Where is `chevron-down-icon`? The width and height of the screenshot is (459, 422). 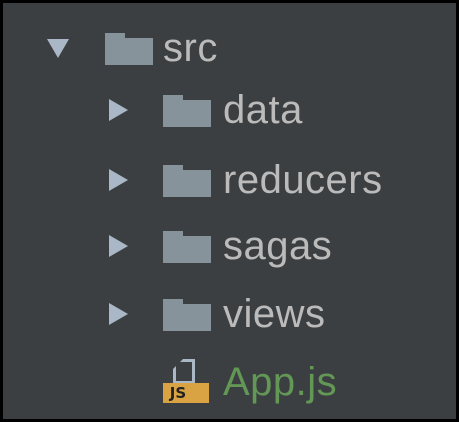
chevron-down-icon is located at coordinates (58, 48).